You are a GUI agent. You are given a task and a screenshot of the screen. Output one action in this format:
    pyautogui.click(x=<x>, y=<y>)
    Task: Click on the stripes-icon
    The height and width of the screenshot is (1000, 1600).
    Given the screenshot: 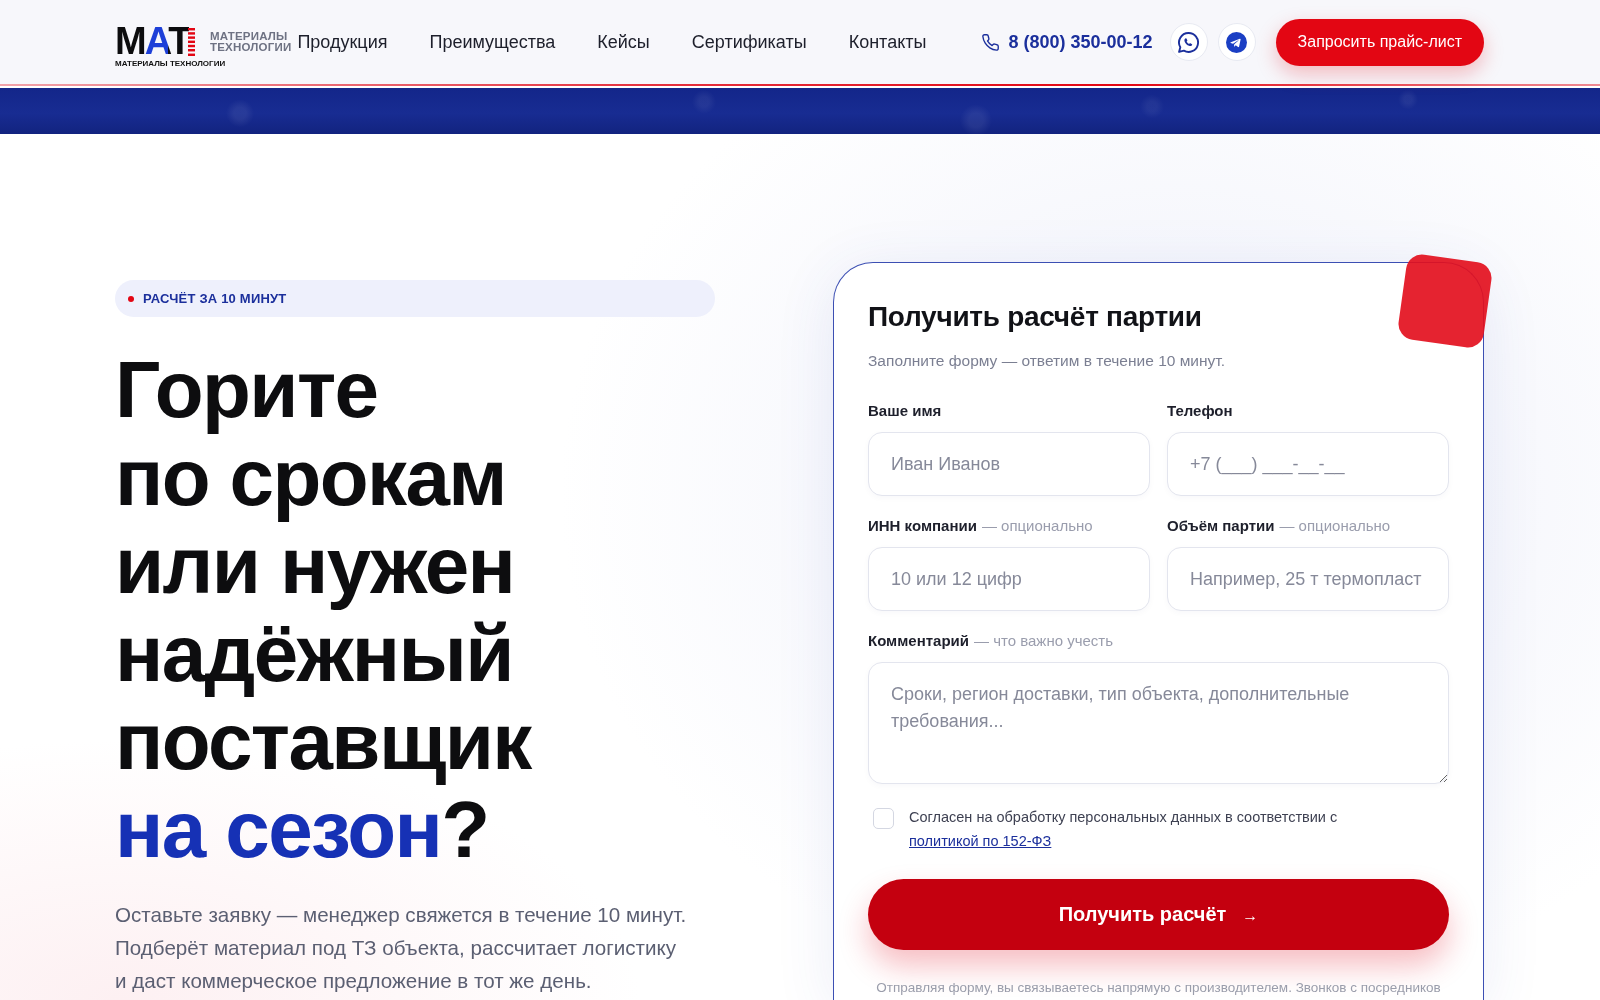 What is the action you would take?
    pyautogui.click(x=192, y=42)
    